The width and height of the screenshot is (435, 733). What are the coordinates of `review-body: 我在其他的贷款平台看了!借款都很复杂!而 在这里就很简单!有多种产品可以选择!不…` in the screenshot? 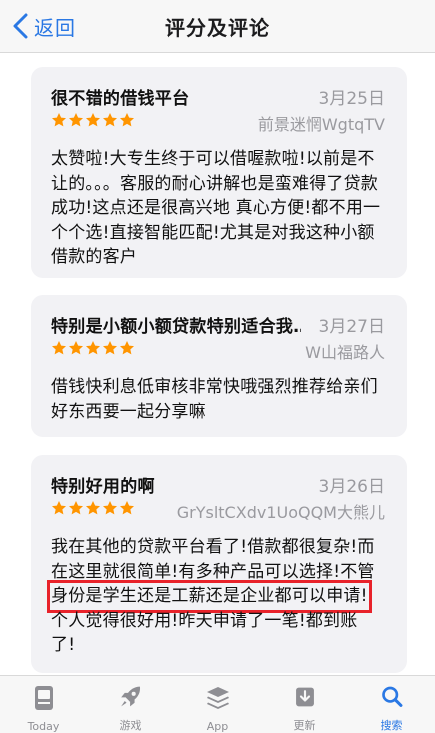 It's located at (217, 596).